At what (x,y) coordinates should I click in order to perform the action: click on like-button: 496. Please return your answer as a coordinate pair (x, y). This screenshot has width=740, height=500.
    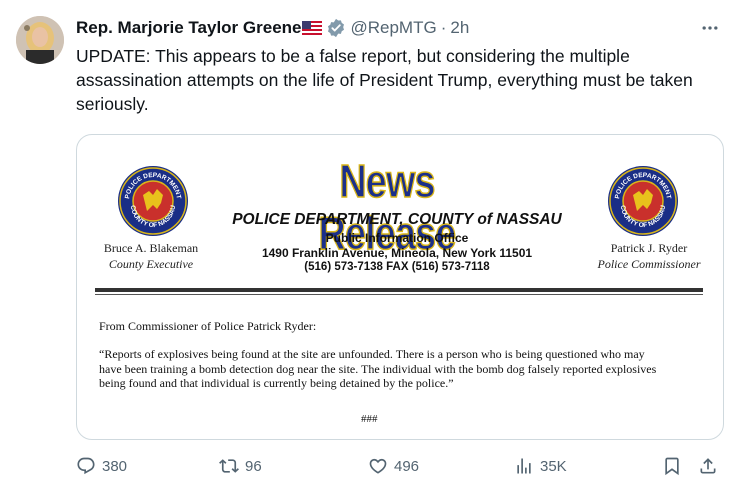
    Looking at the image, I should click on (393, 466).